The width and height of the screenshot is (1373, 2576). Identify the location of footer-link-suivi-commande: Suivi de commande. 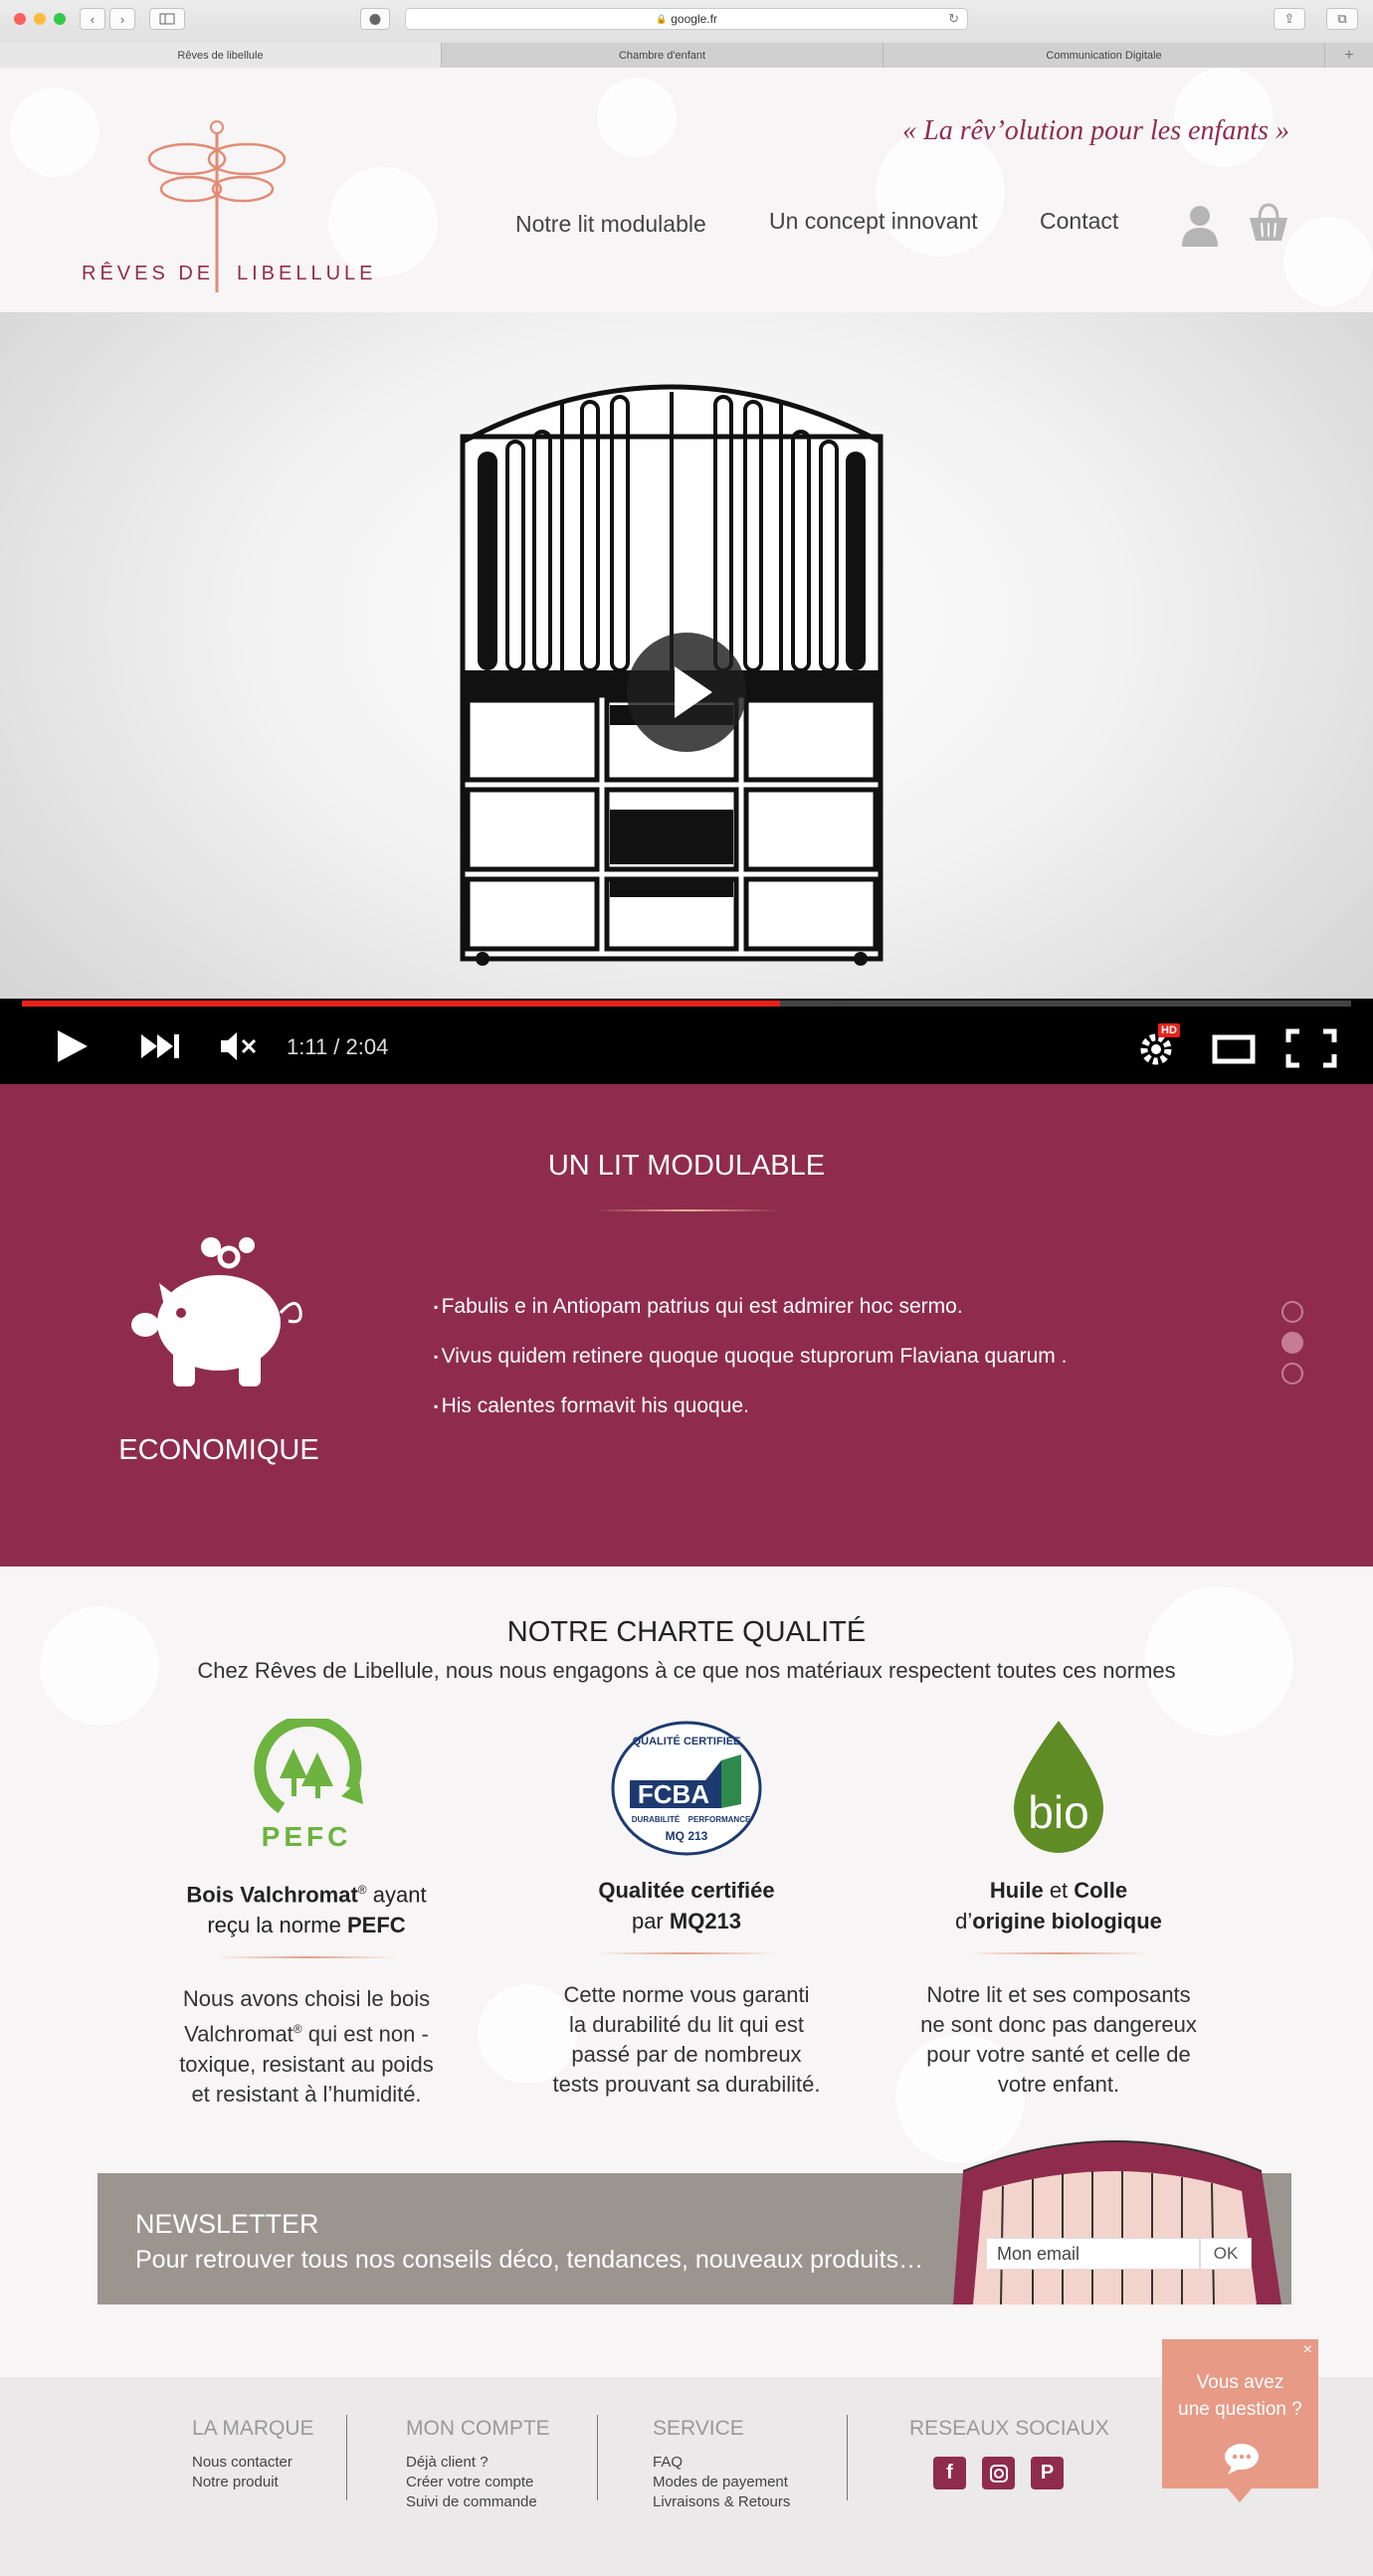
(478, 2502).